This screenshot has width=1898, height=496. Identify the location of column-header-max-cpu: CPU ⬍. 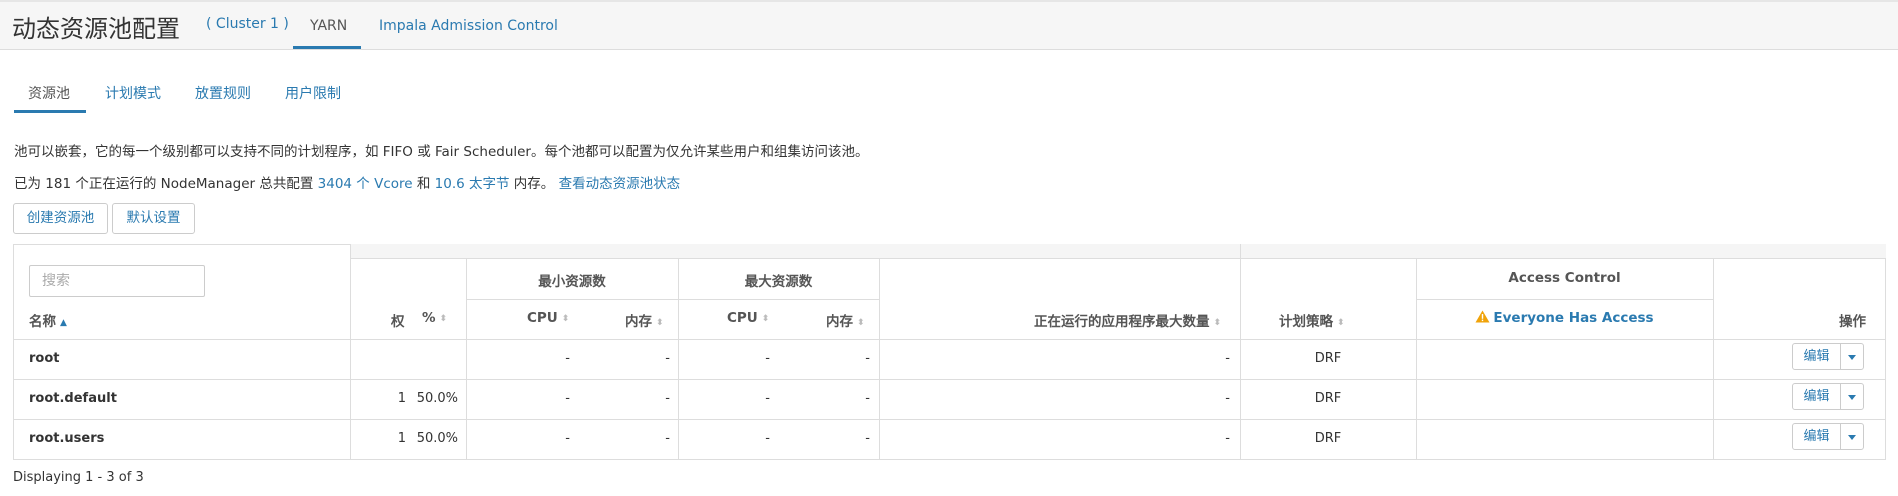
(748, 318).